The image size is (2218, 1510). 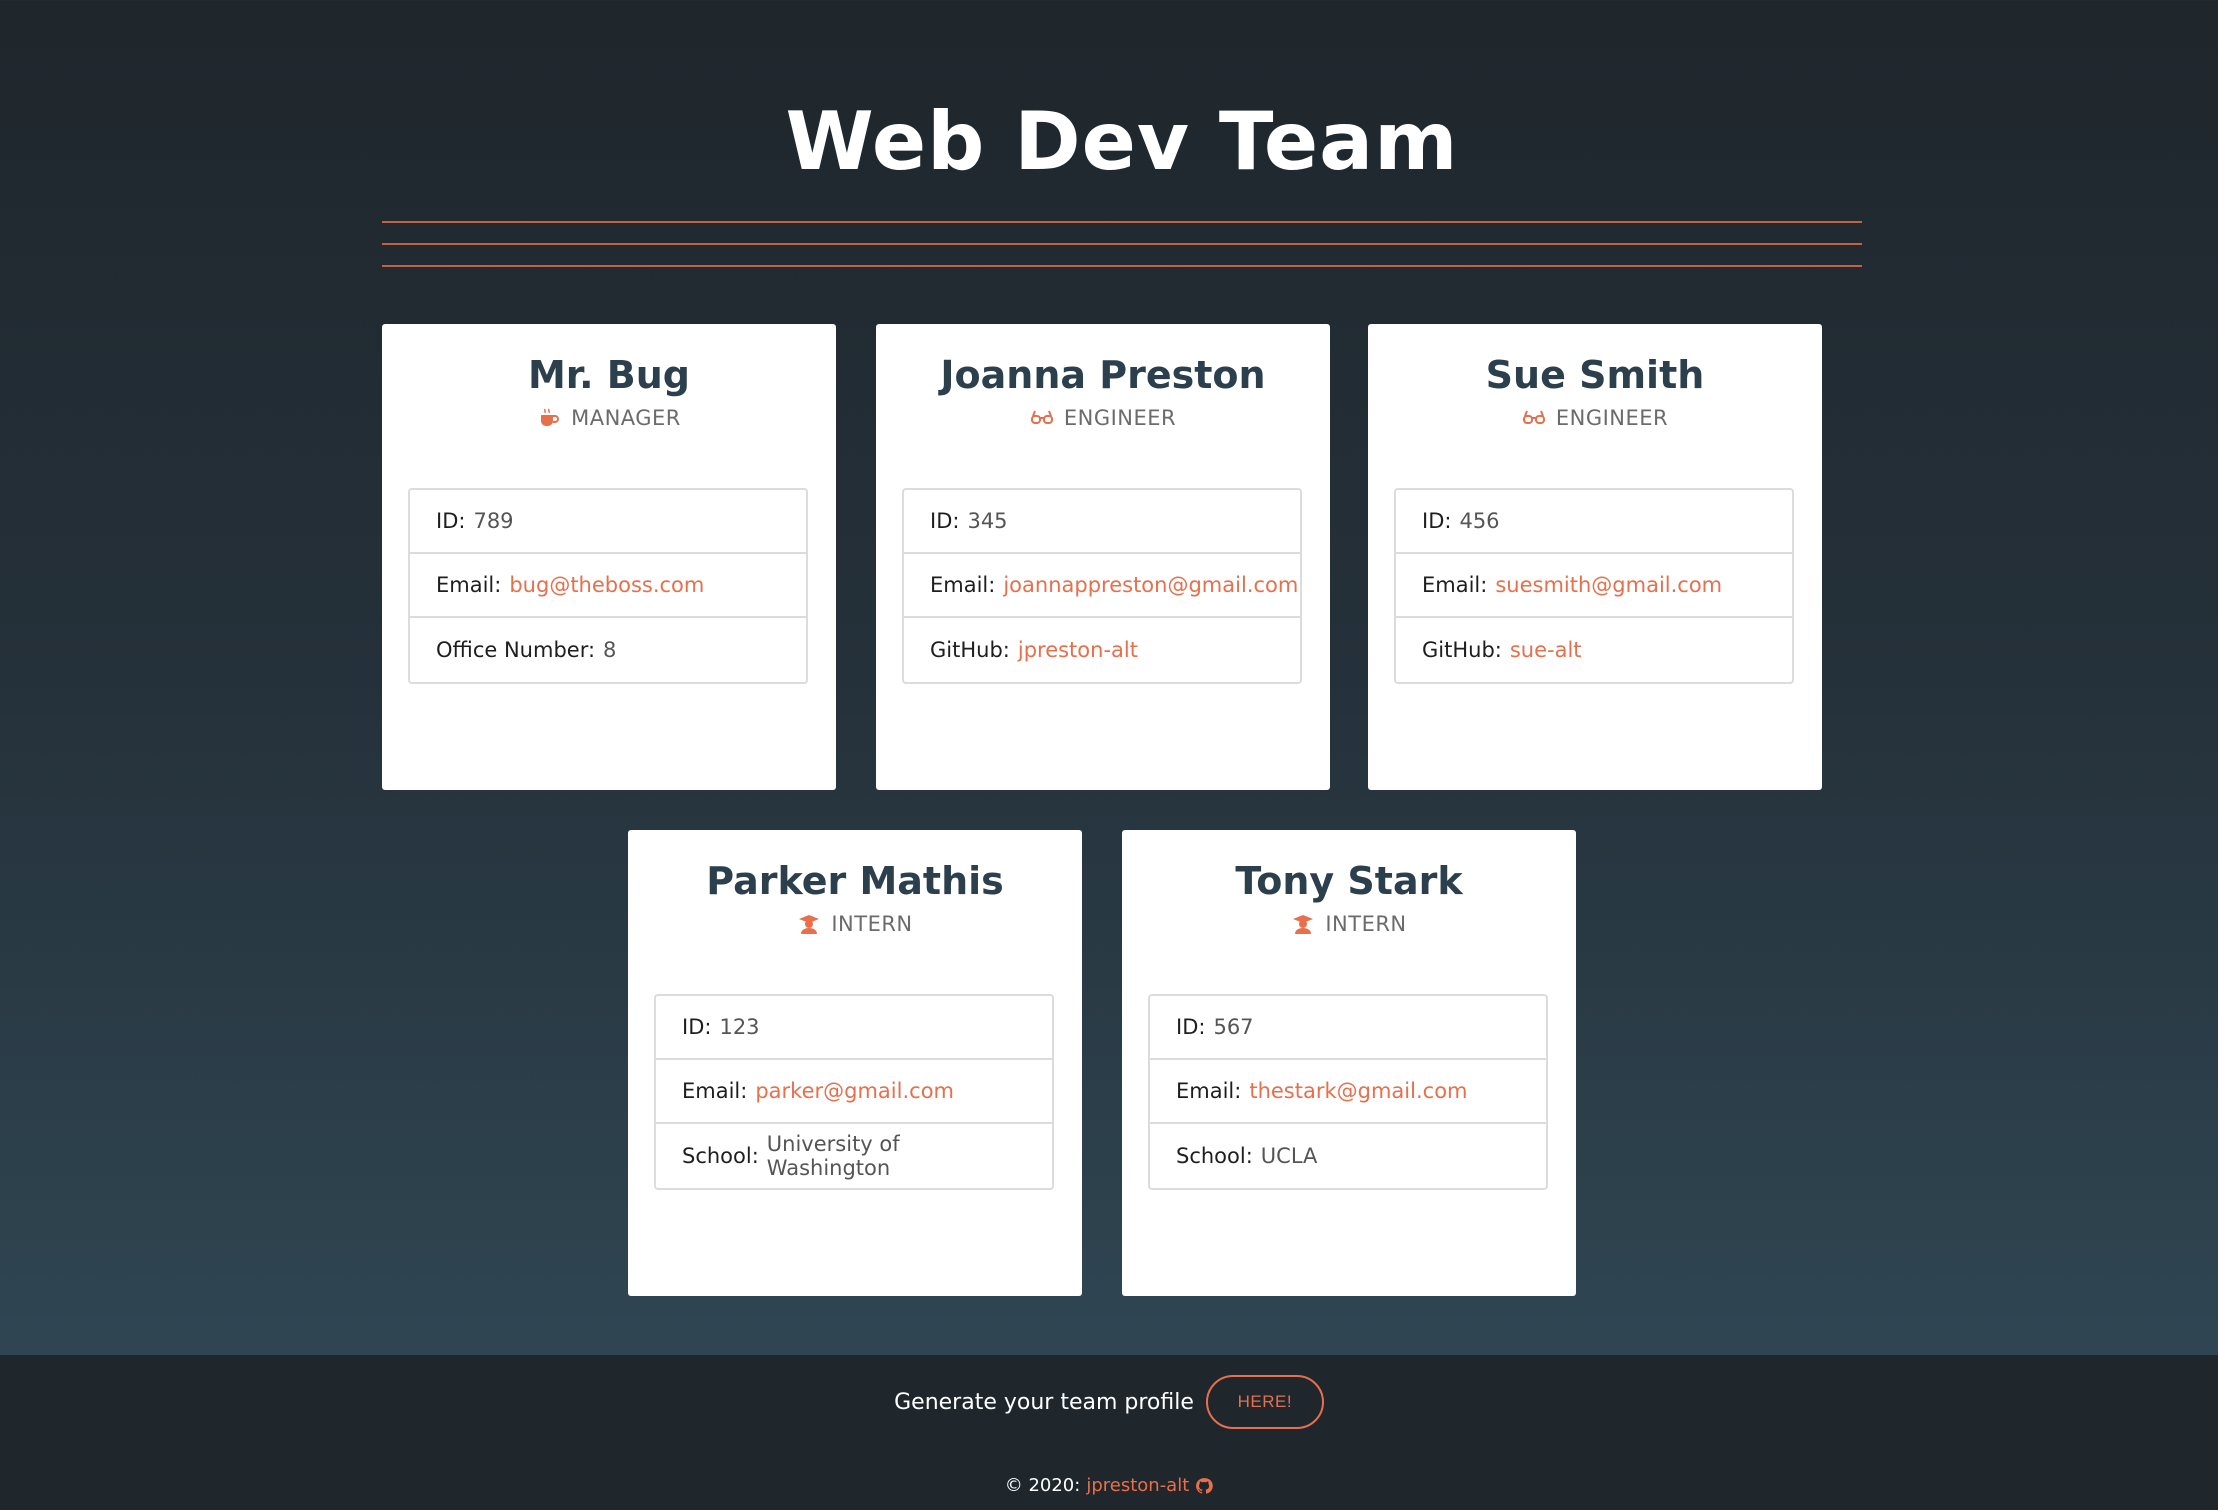 I want to click on member-email-row: Email: parker@gmail.com, so click(x=854, y=1092).